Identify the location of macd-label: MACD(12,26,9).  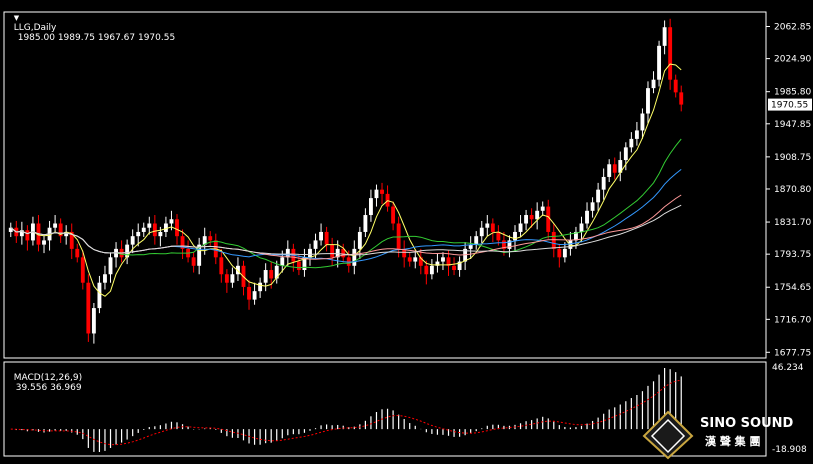
(48, 378).